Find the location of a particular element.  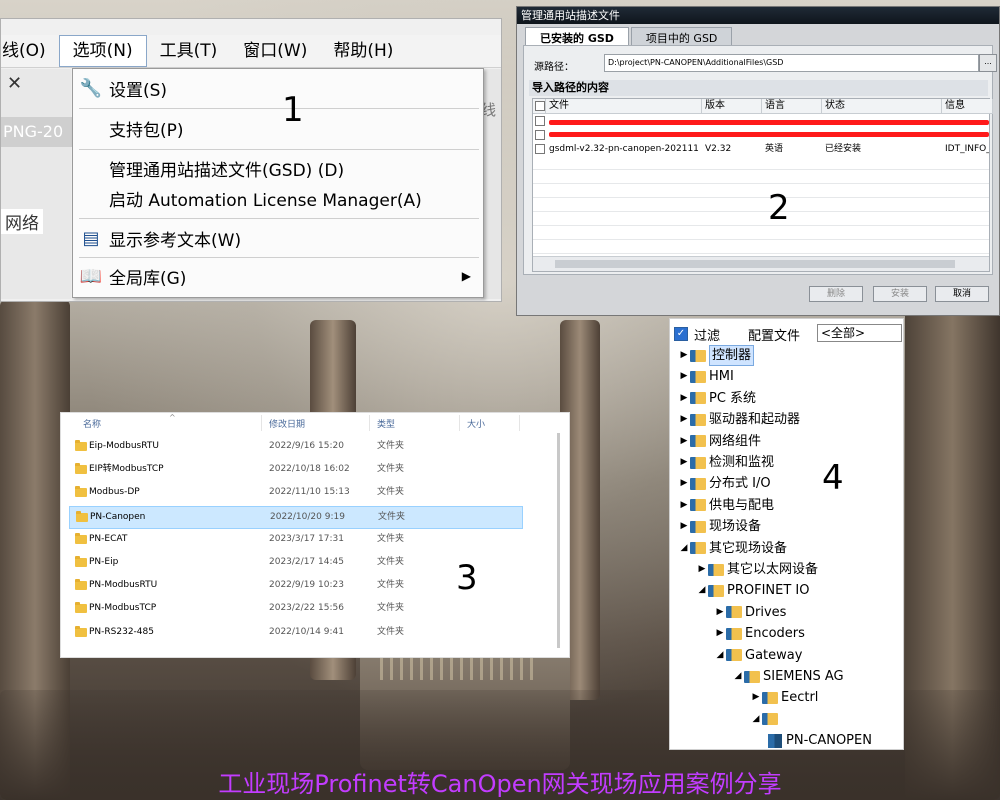

tree-device-item: PN-CANOPEN is located at coordinates (820, 740).